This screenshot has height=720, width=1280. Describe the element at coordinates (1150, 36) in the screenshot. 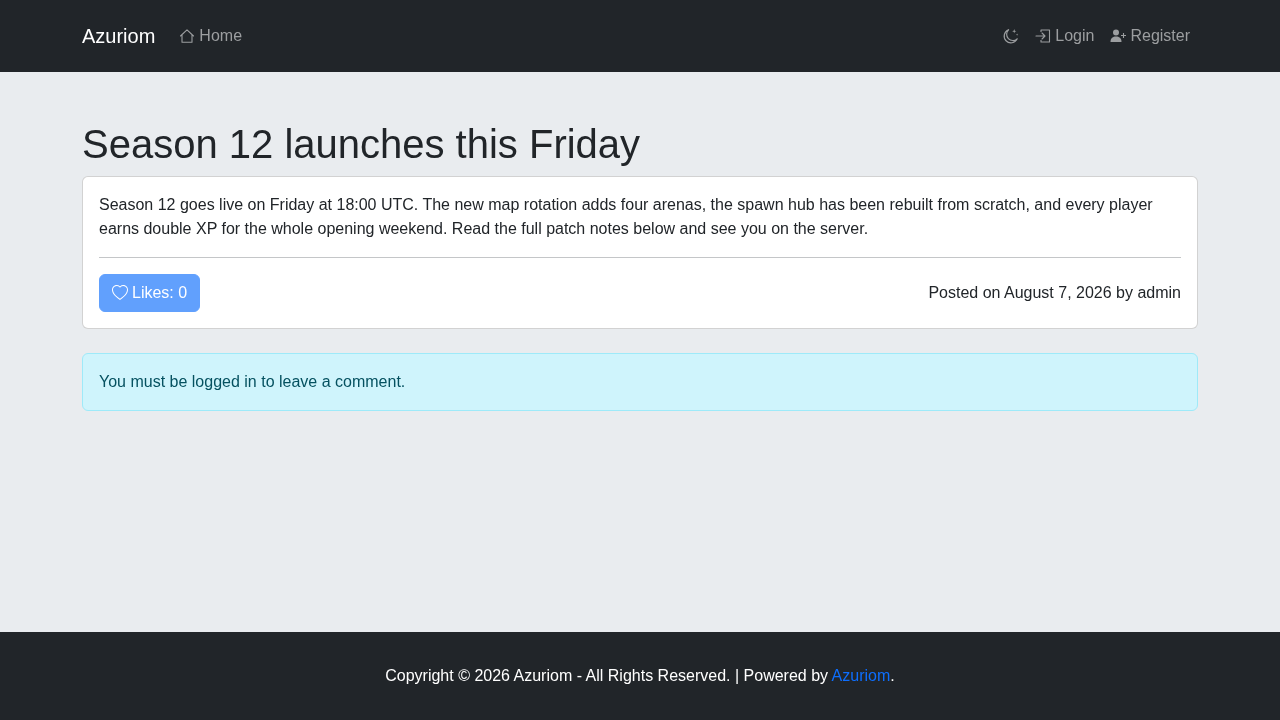

I see `register-link: Register` at that location.